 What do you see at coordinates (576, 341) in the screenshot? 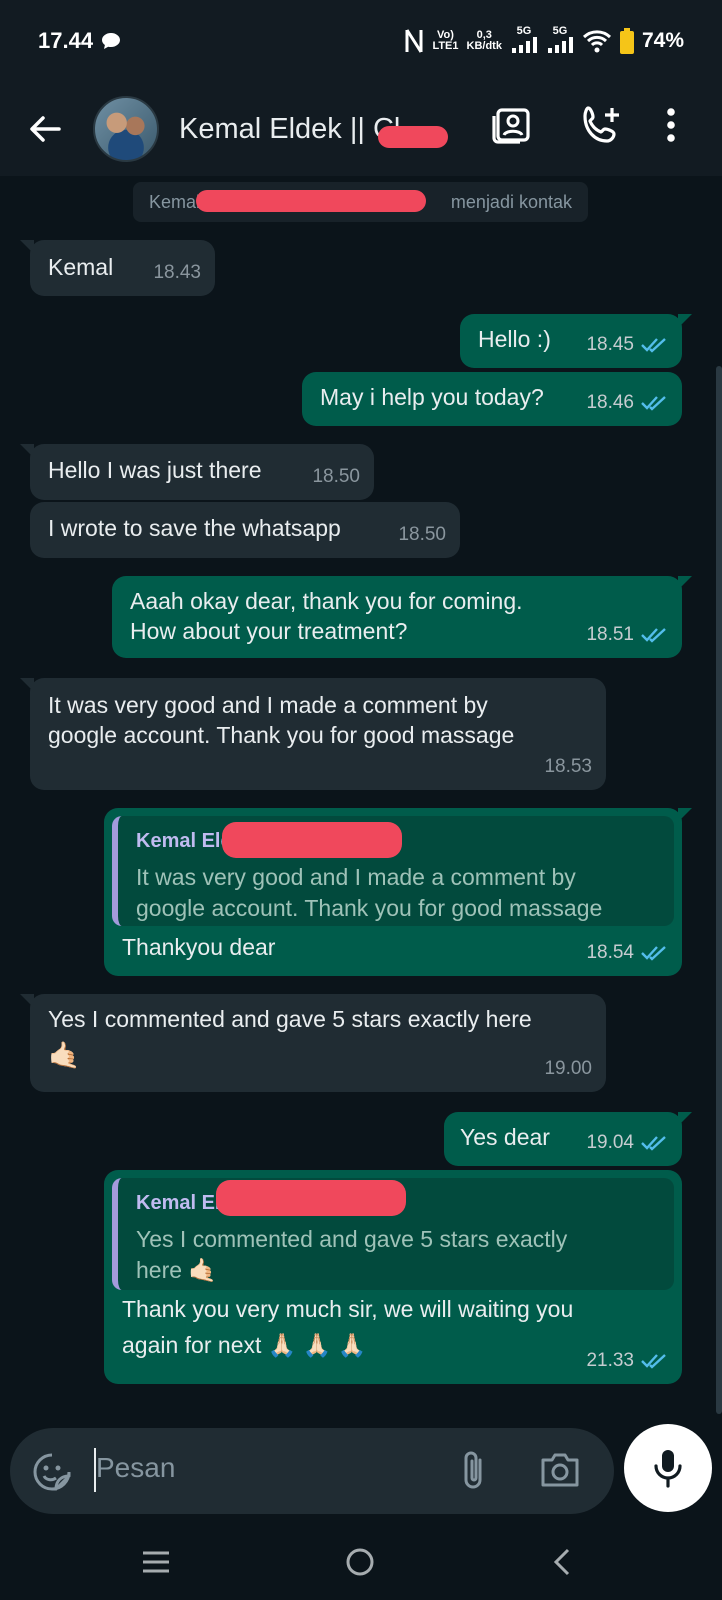
I see `message-outgoing: Hello :) 18.45` at bounding box center [576, 341].